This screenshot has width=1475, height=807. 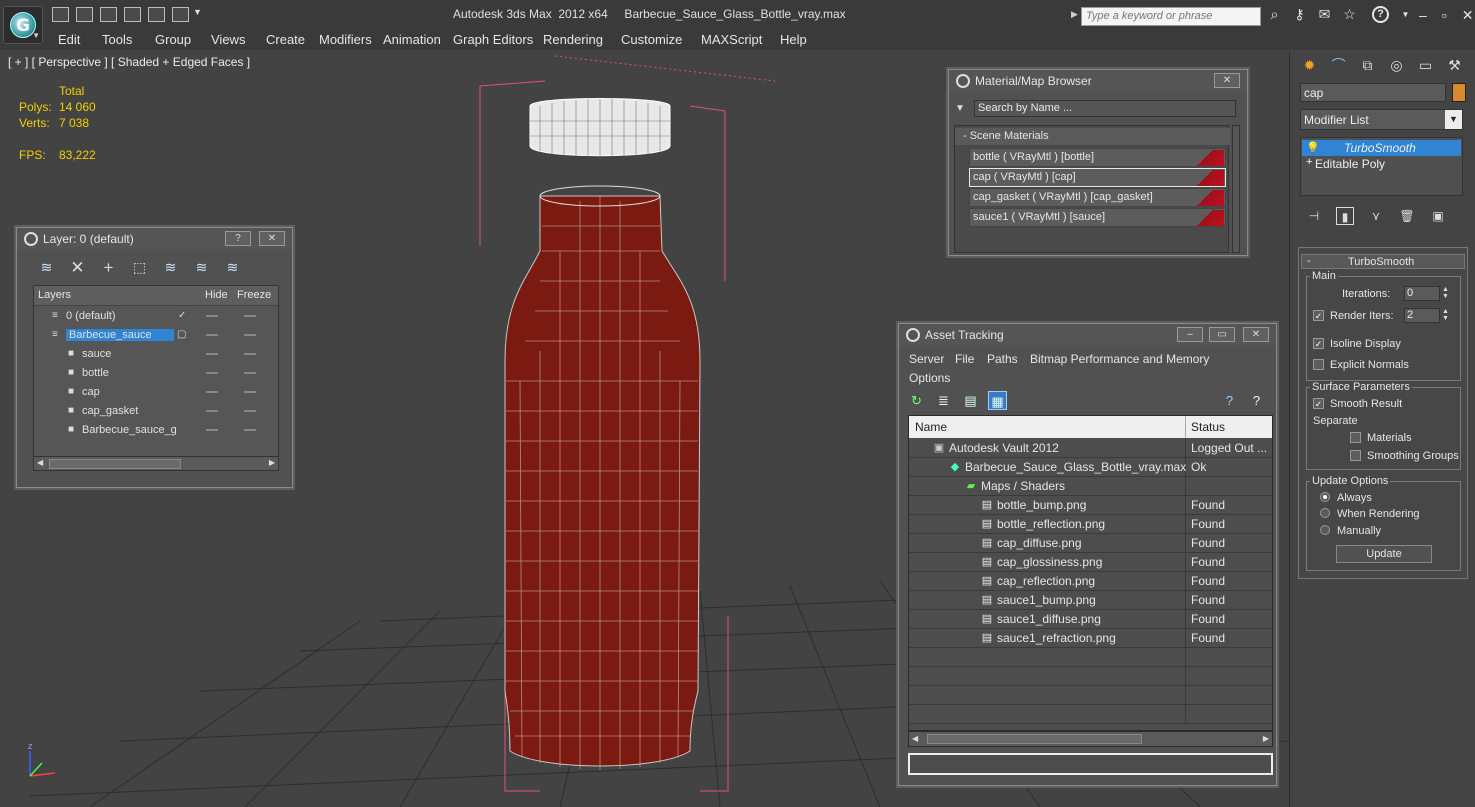 What do you see at coordinates (1383, 261) in the screenshot?
I see `turbosmooth-rollout-header: - TurboSmooth` at bounding box center [1383, 261].